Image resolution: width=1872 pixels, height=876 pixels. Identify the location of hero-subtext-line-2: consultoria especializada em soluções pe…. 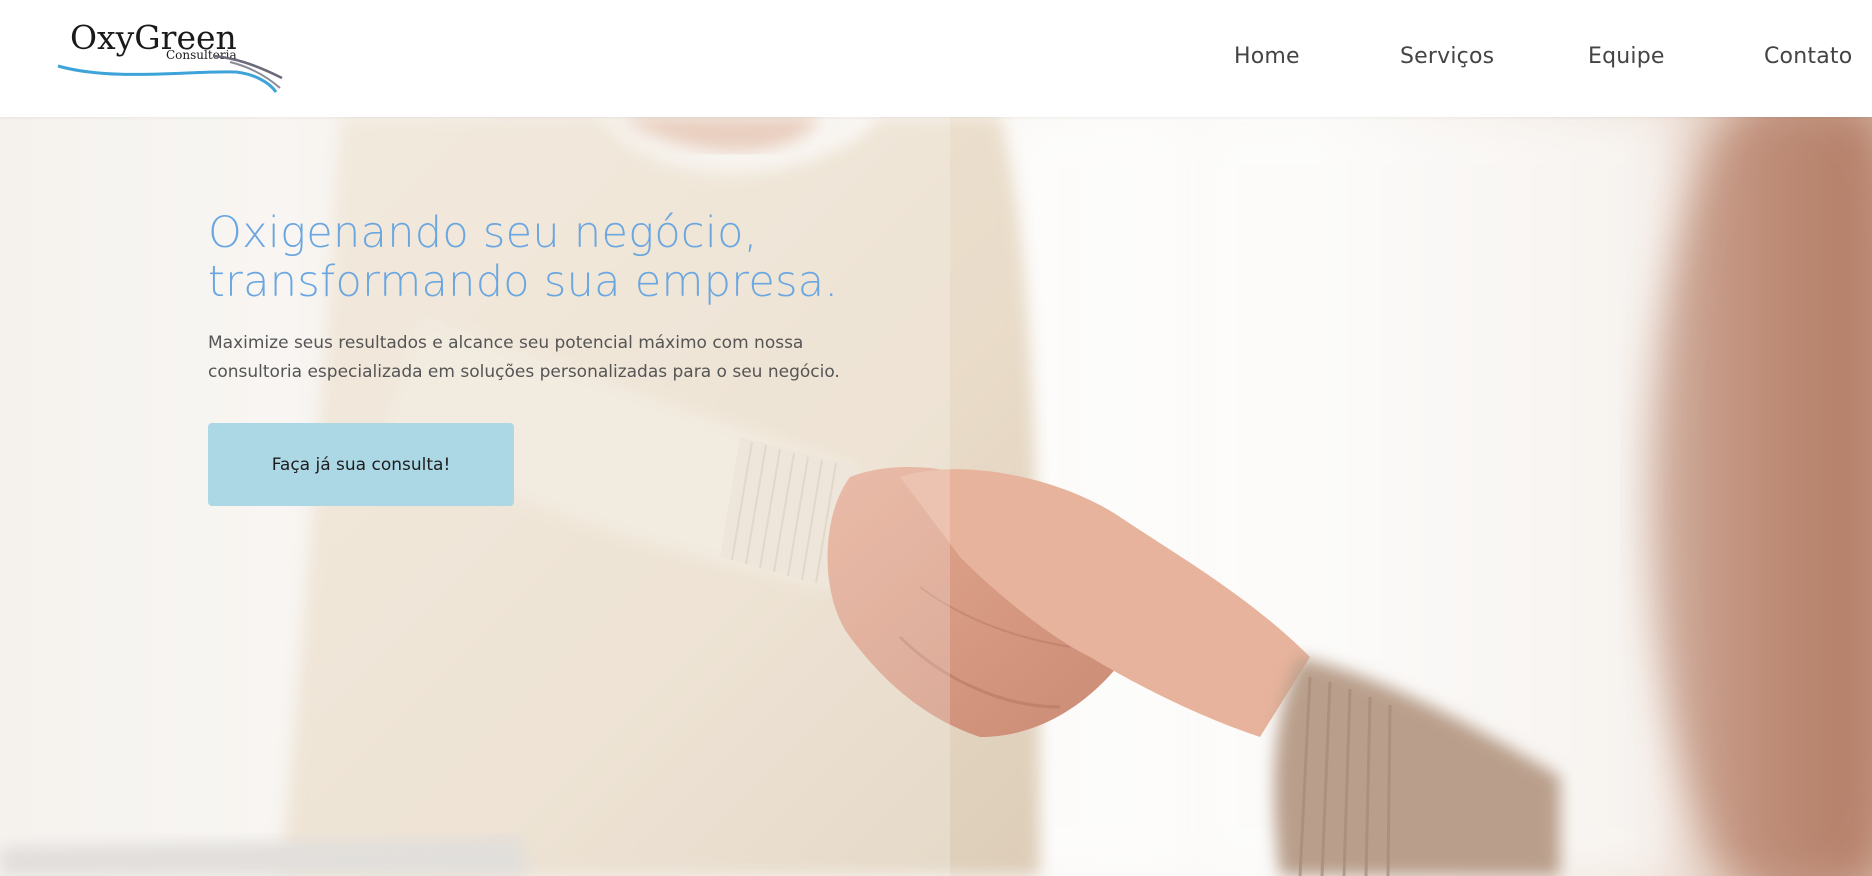
(524, 372).